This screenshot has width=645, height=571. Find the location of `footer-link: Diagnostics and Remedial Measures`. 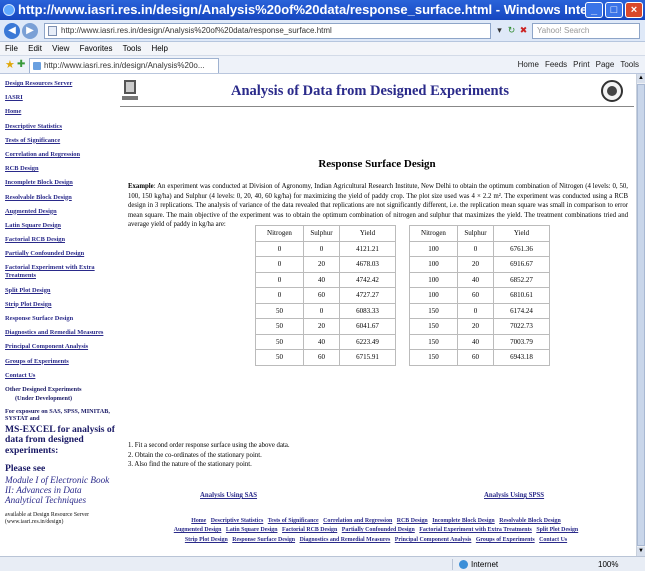

footer-link: Diagnostics and Remedial Measures is located at coordinates (345, 540).